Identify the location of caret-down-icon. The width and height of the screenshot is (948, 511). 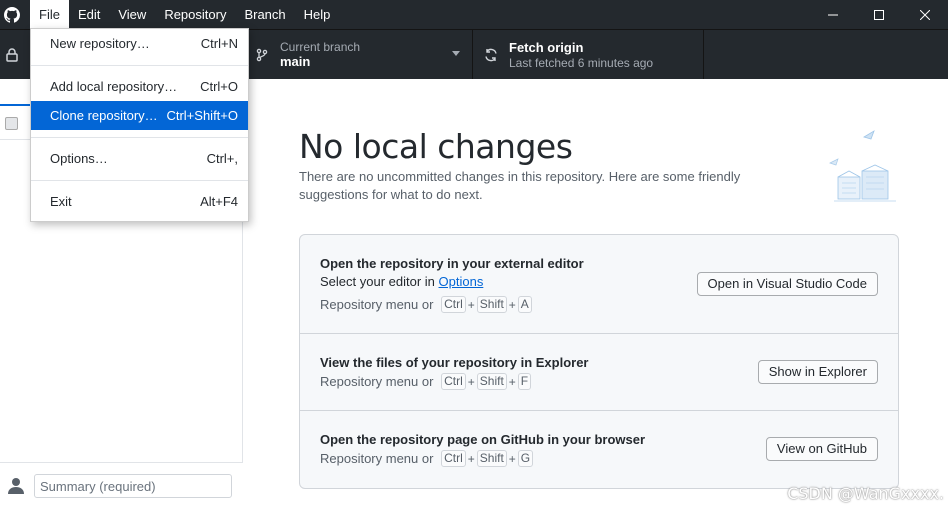
(456, 53).